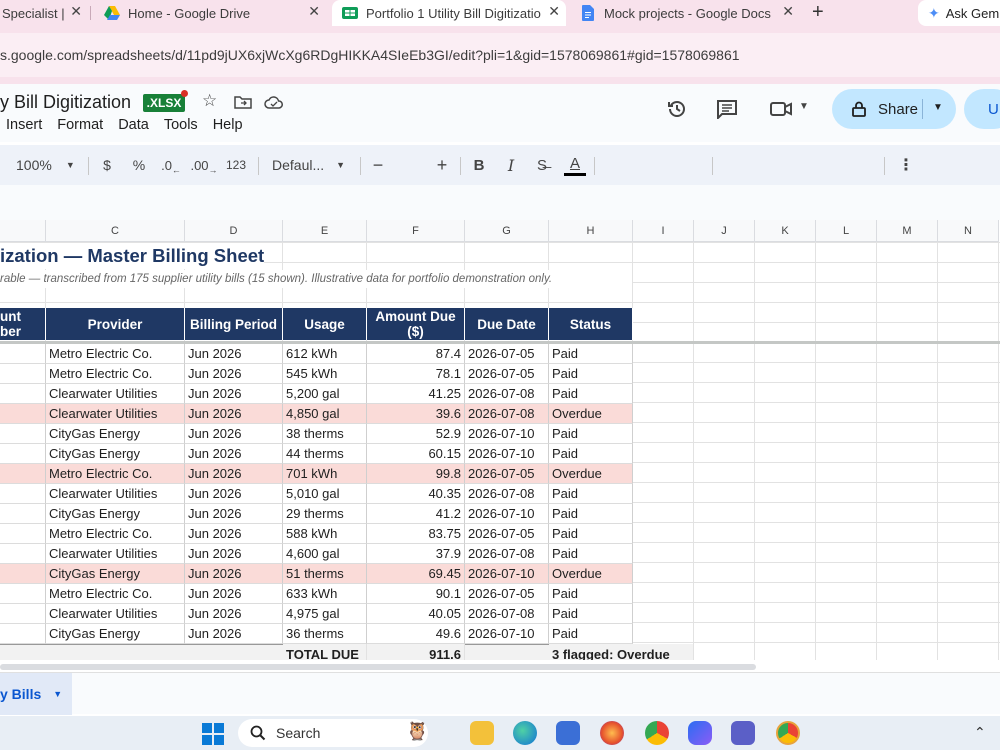  I want to click on store-icon, so click(568, 733).